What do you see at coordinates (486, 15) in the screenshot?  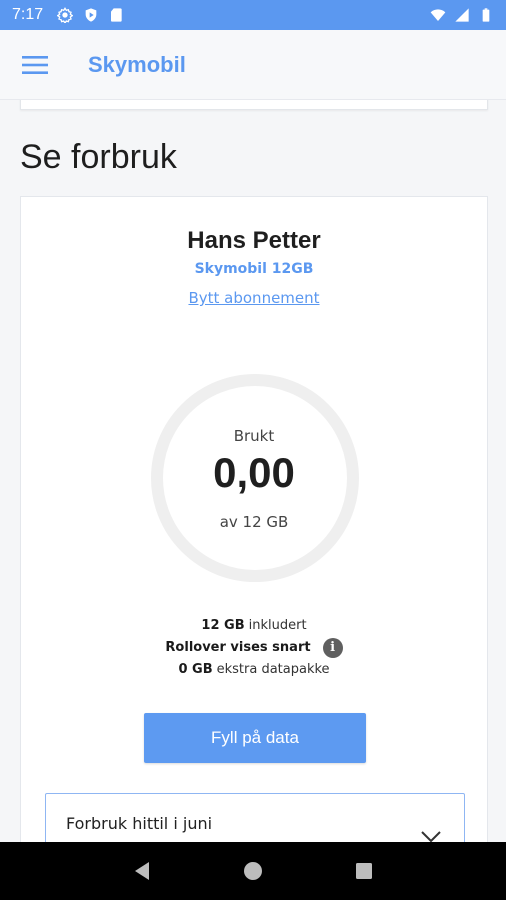 I see `battery-icon` at bounding box center [486, 15].